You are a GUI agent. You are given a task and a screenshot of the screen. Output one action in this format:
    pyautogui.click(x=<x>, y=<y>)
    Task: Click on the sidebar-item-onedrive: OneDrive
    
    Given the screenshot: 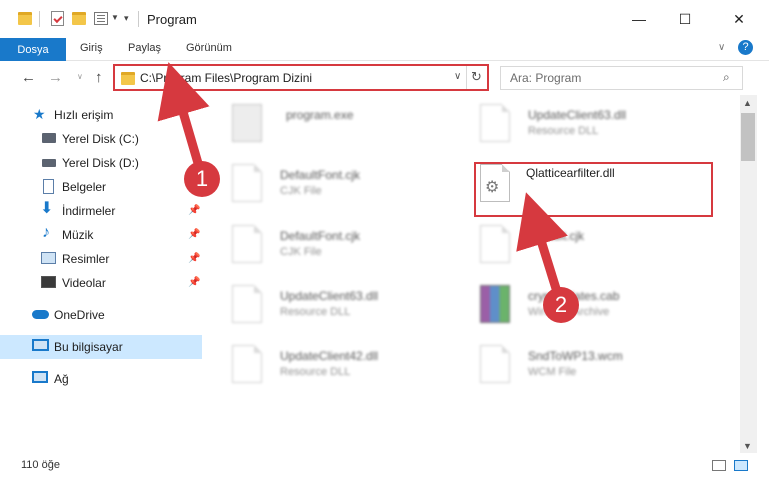 What is the action you would take?
    pyautogui.click(x=101, y=315)
    